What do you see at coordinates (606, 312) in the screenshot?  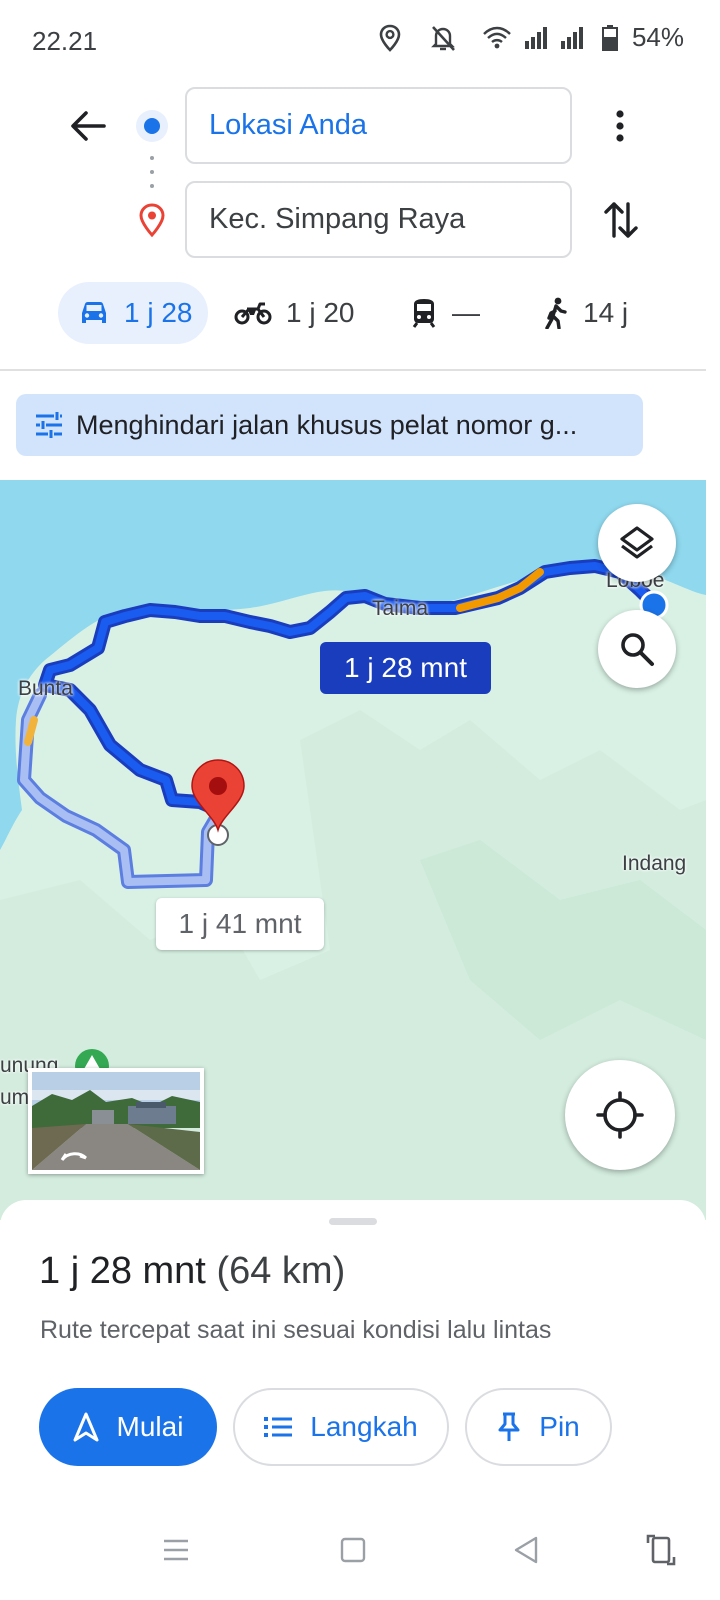 I see `mode-walk-label: 14 j` at bounding box center [606, 312].